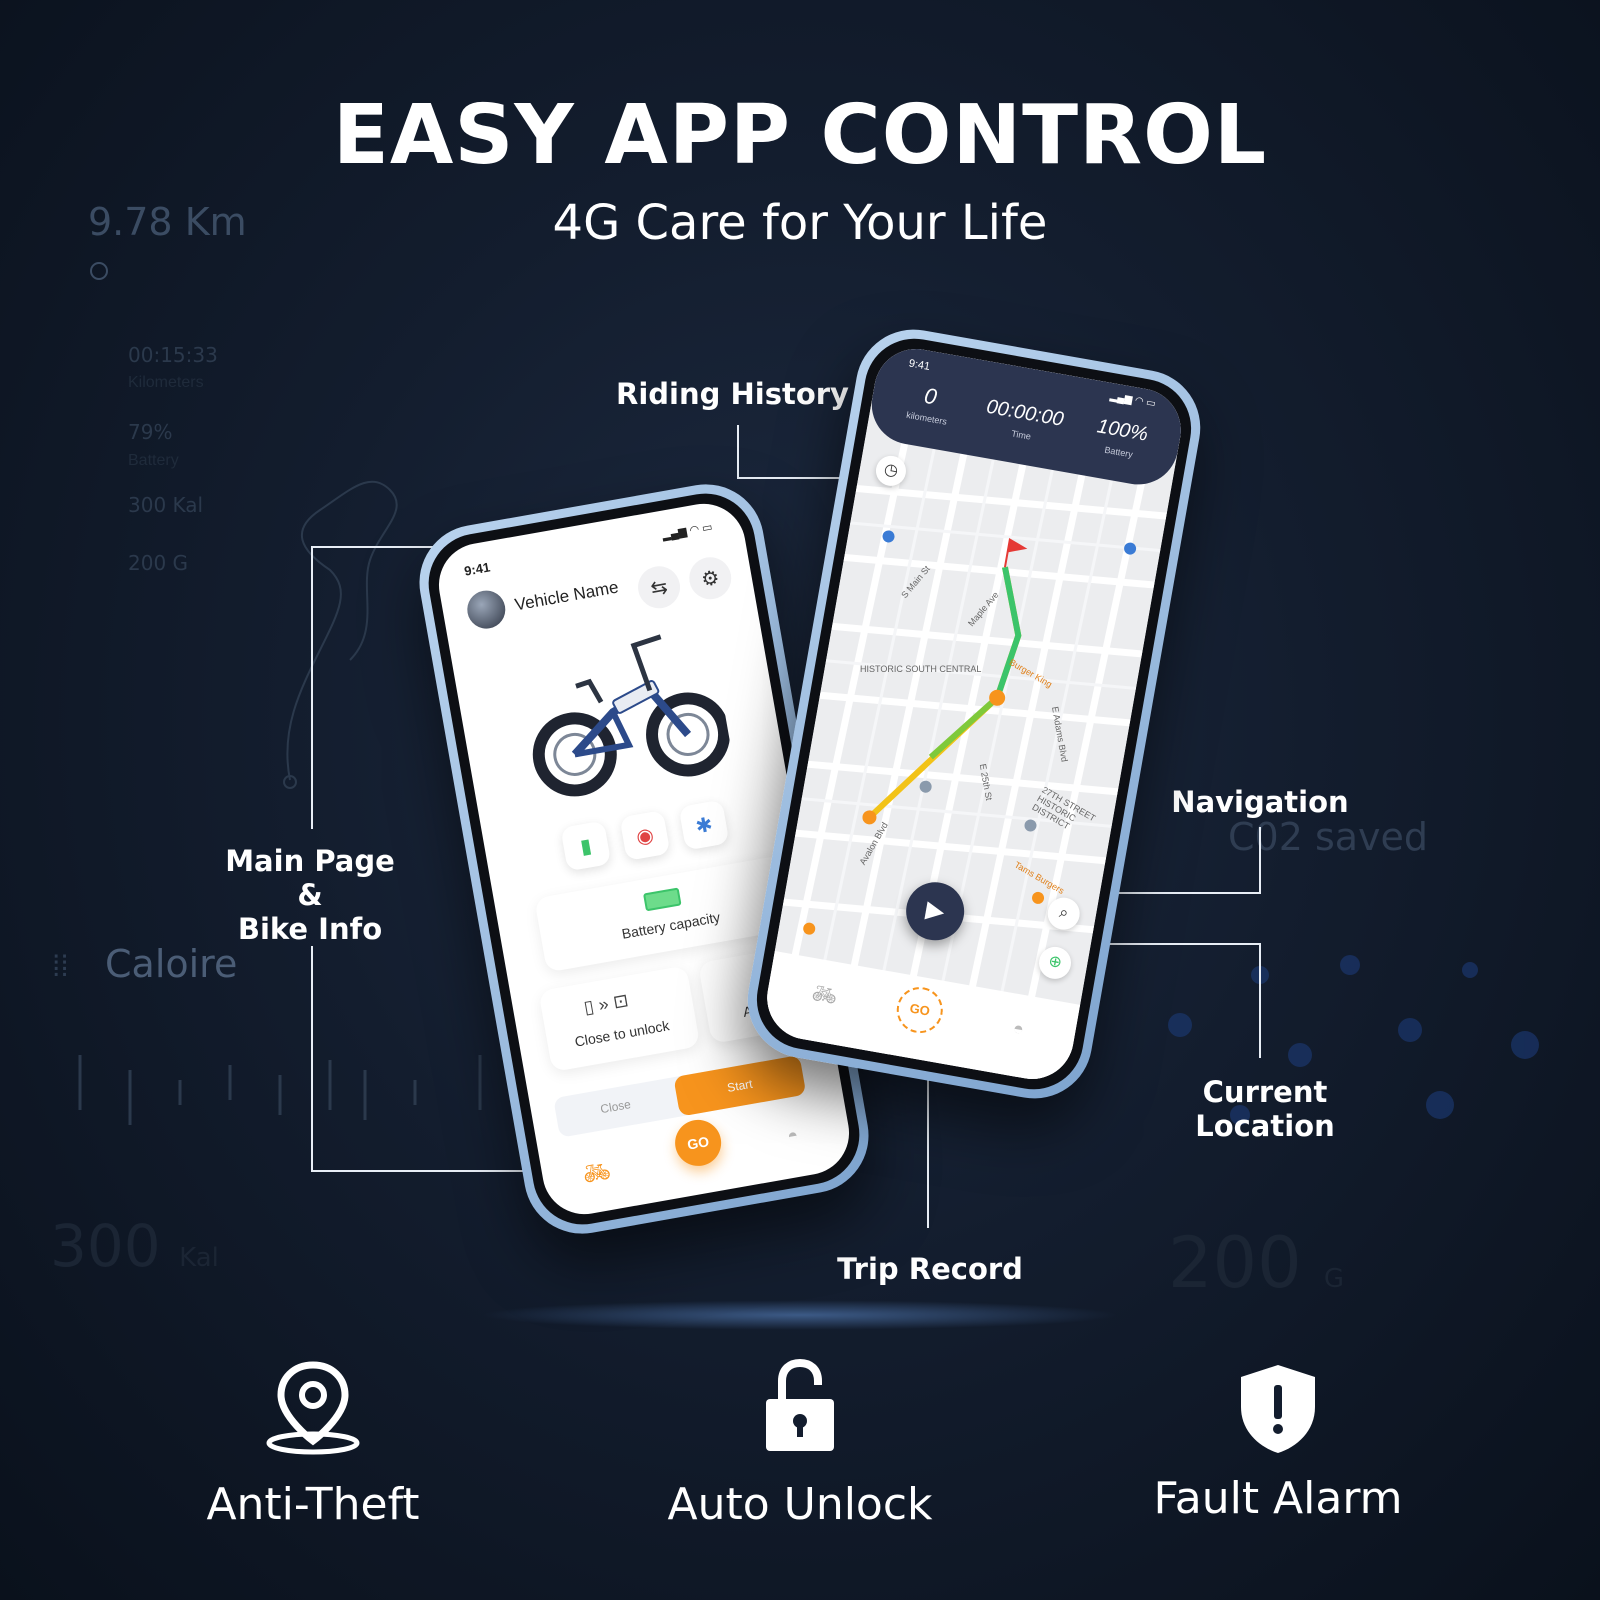 The width and height of the screenshot is (1600, 1600). What do you see at coordinates (486, 609) in the screenshot?
I see `avatar` at bounding box center [486, 609].